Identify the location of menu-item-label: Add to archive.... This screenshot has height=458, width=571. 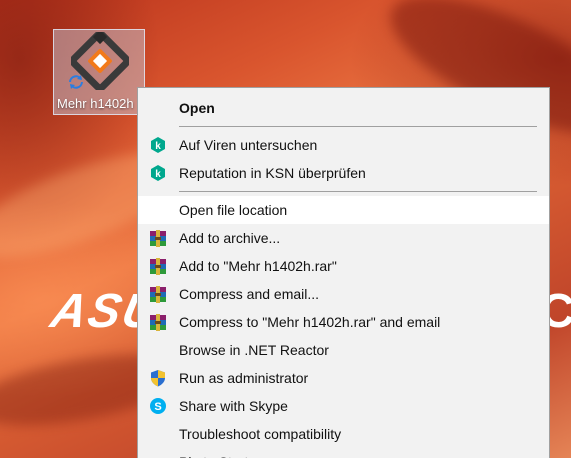
(230, 238).